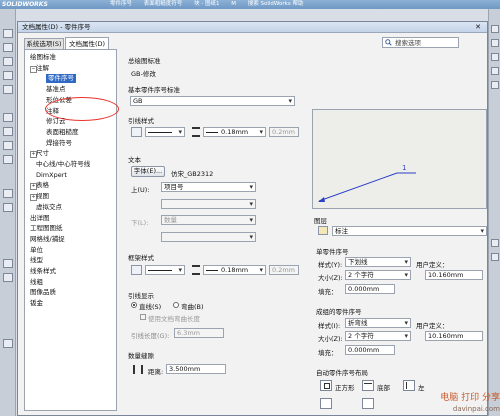 The image size is (500, 416). I want to click on tree-item: 图像品质, so click(43, 292).